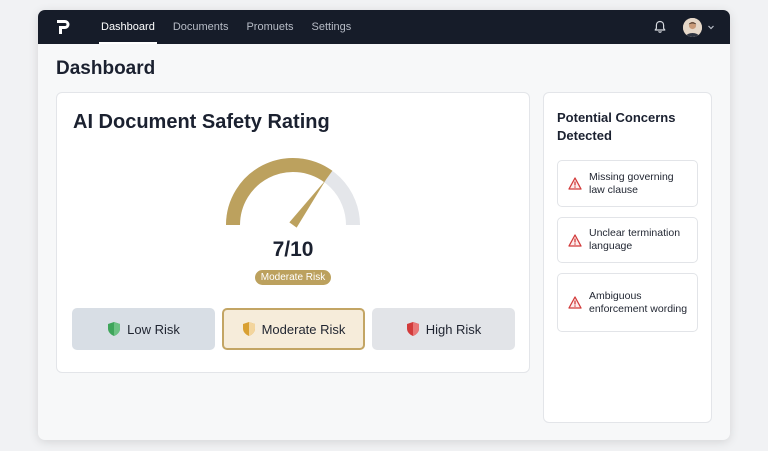 The image size is (768, 451). What do you see at coordinates (293, 249) in the screenshot?
I see `safety-score: 7/10` at bounding box center [293, 249].